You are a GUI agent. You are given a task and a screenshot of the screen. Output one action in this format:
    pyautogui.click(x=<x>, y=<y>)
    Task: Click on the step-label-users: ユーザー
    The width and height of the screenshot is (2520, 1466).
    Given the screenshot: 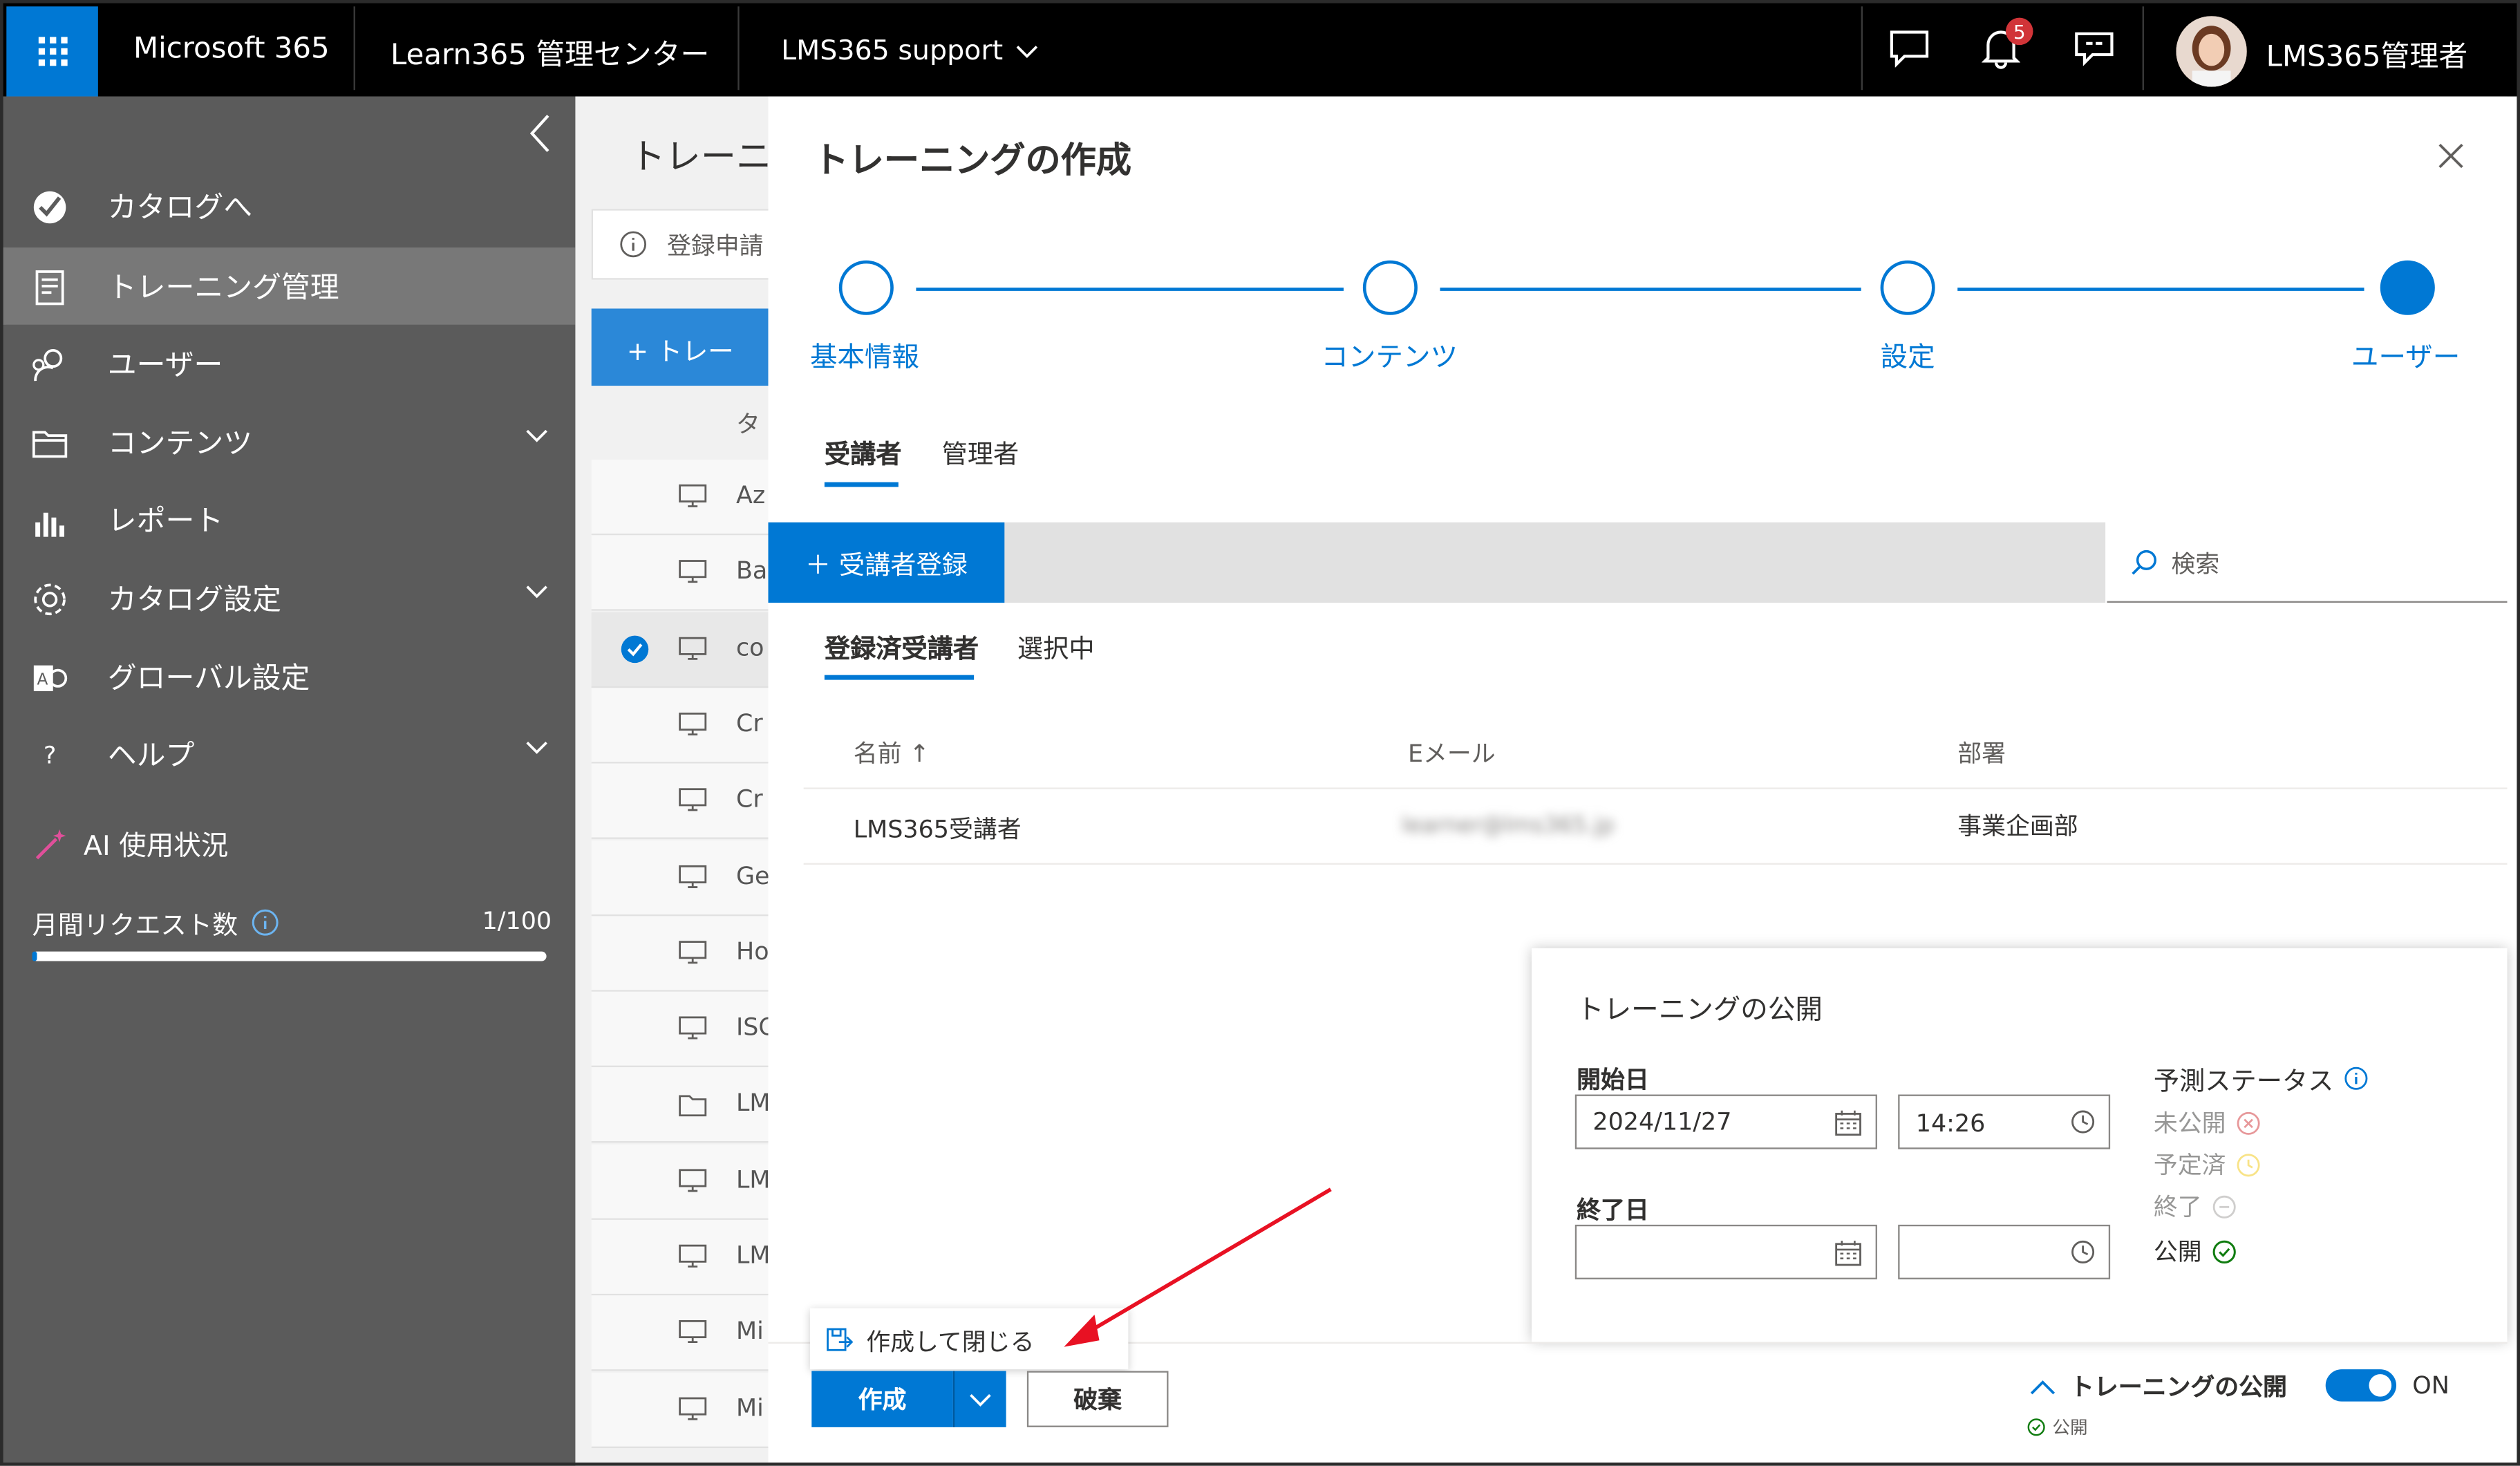 What is the action you would take?
    pyautogui.click(x=2405, y=355)
    